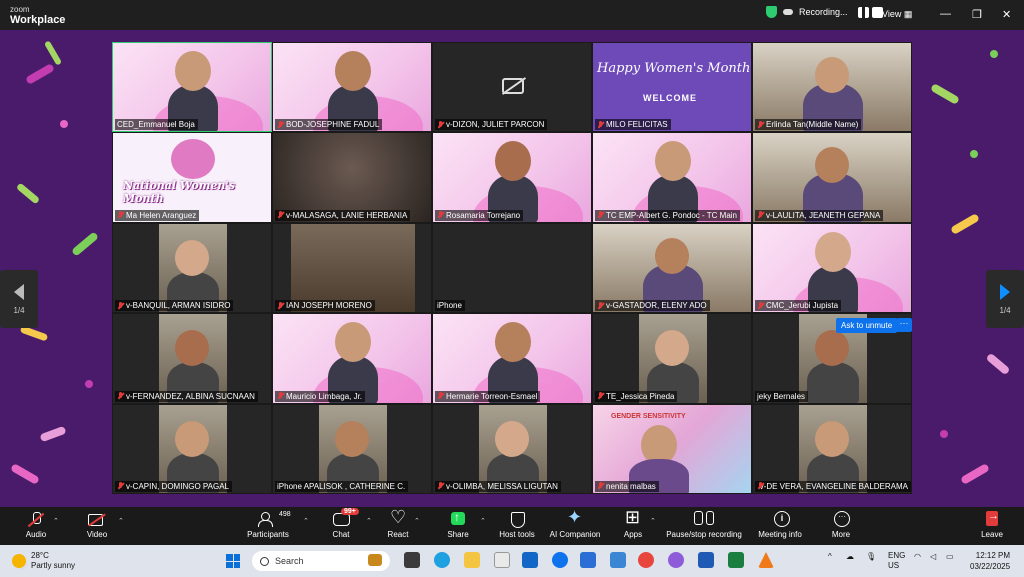 This screenshot has height=577, width=1024. Describe the element at coordinates (990, 524) in the screenshot. I see `leave-button: Leave` at that location.